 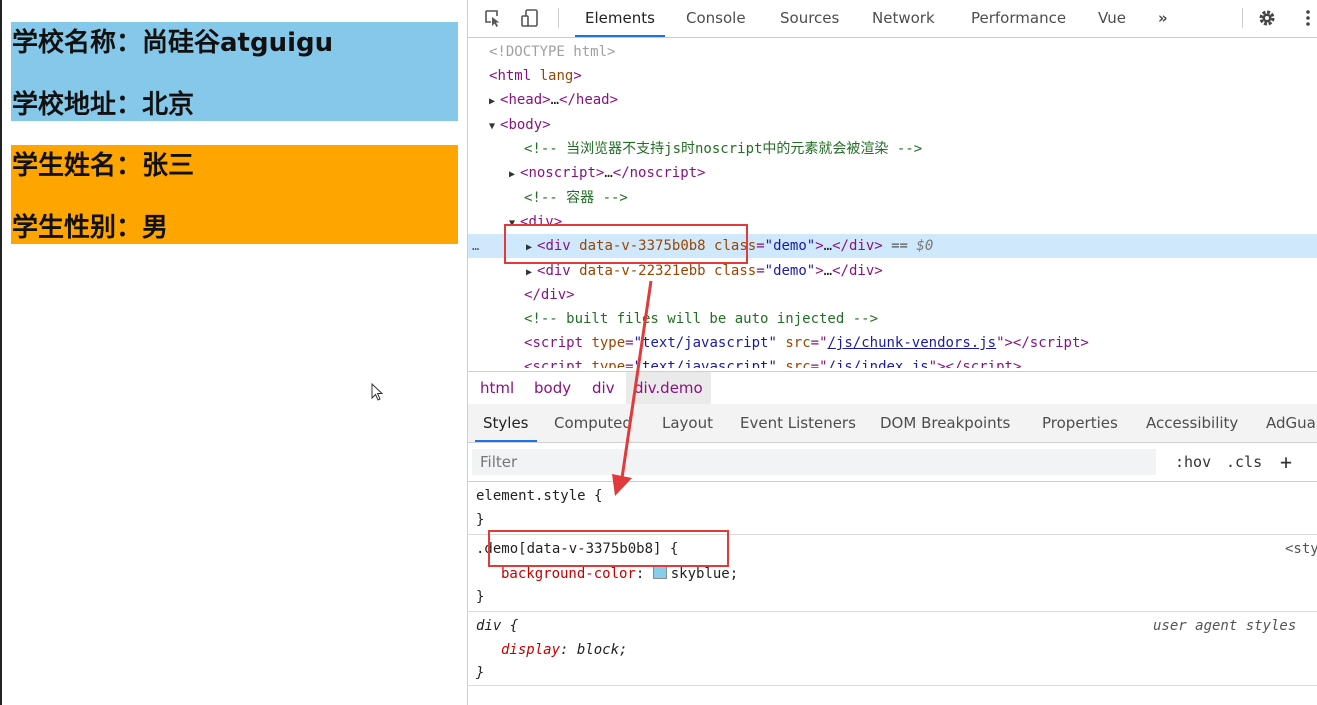 I want to click on more-options-icon, so click(x=1307, y=18).